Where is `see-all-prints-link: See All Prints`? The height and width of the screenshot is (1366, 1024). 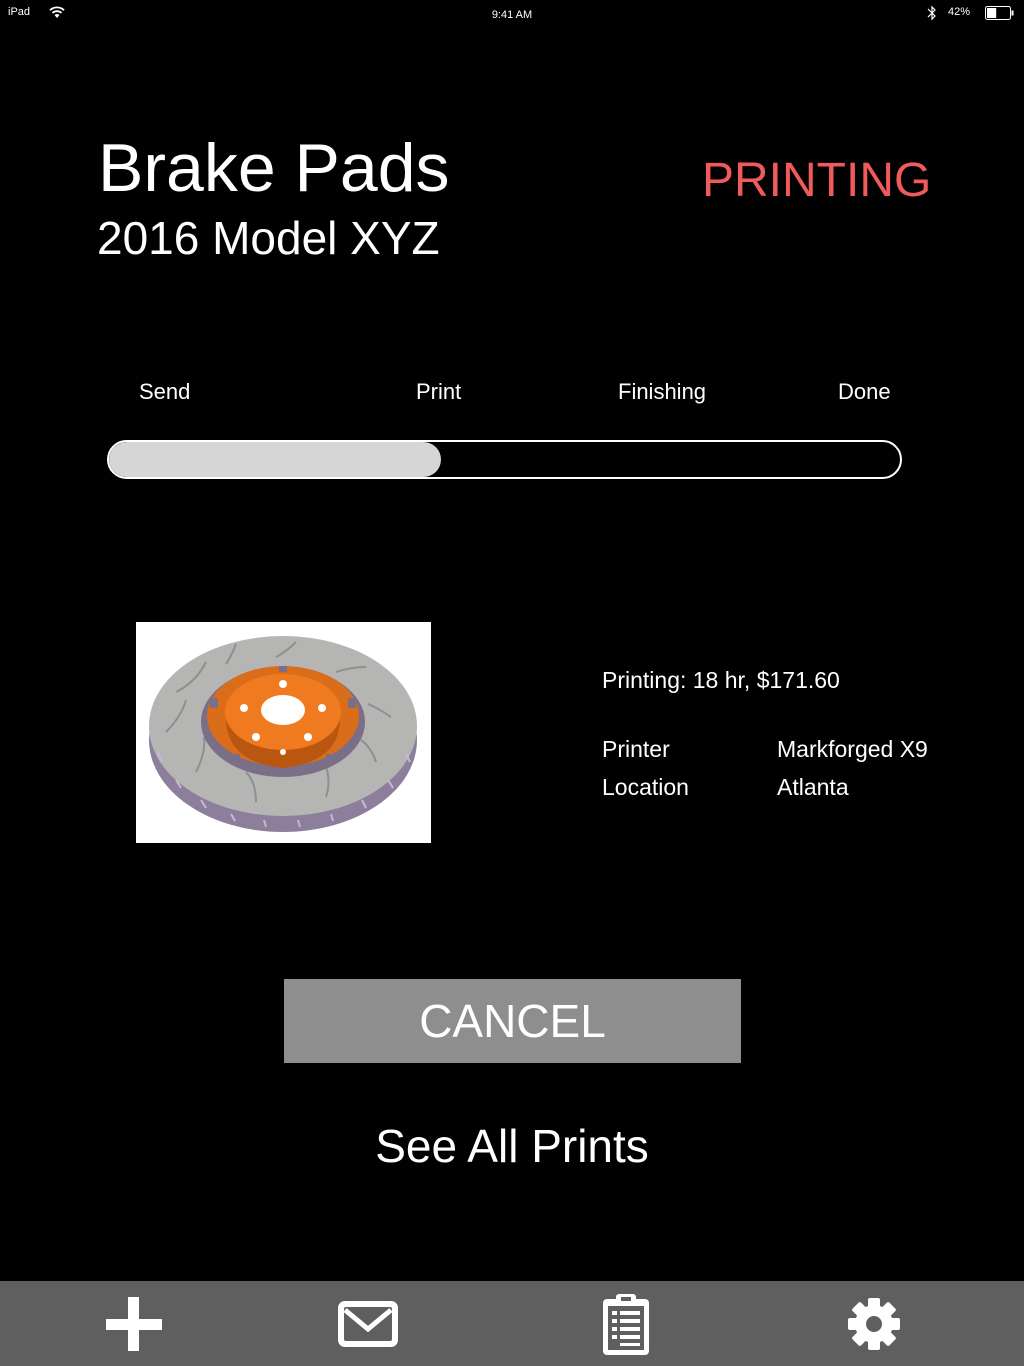
see-all-prints-link: See All Prints is located at coordinates (512, 1146).